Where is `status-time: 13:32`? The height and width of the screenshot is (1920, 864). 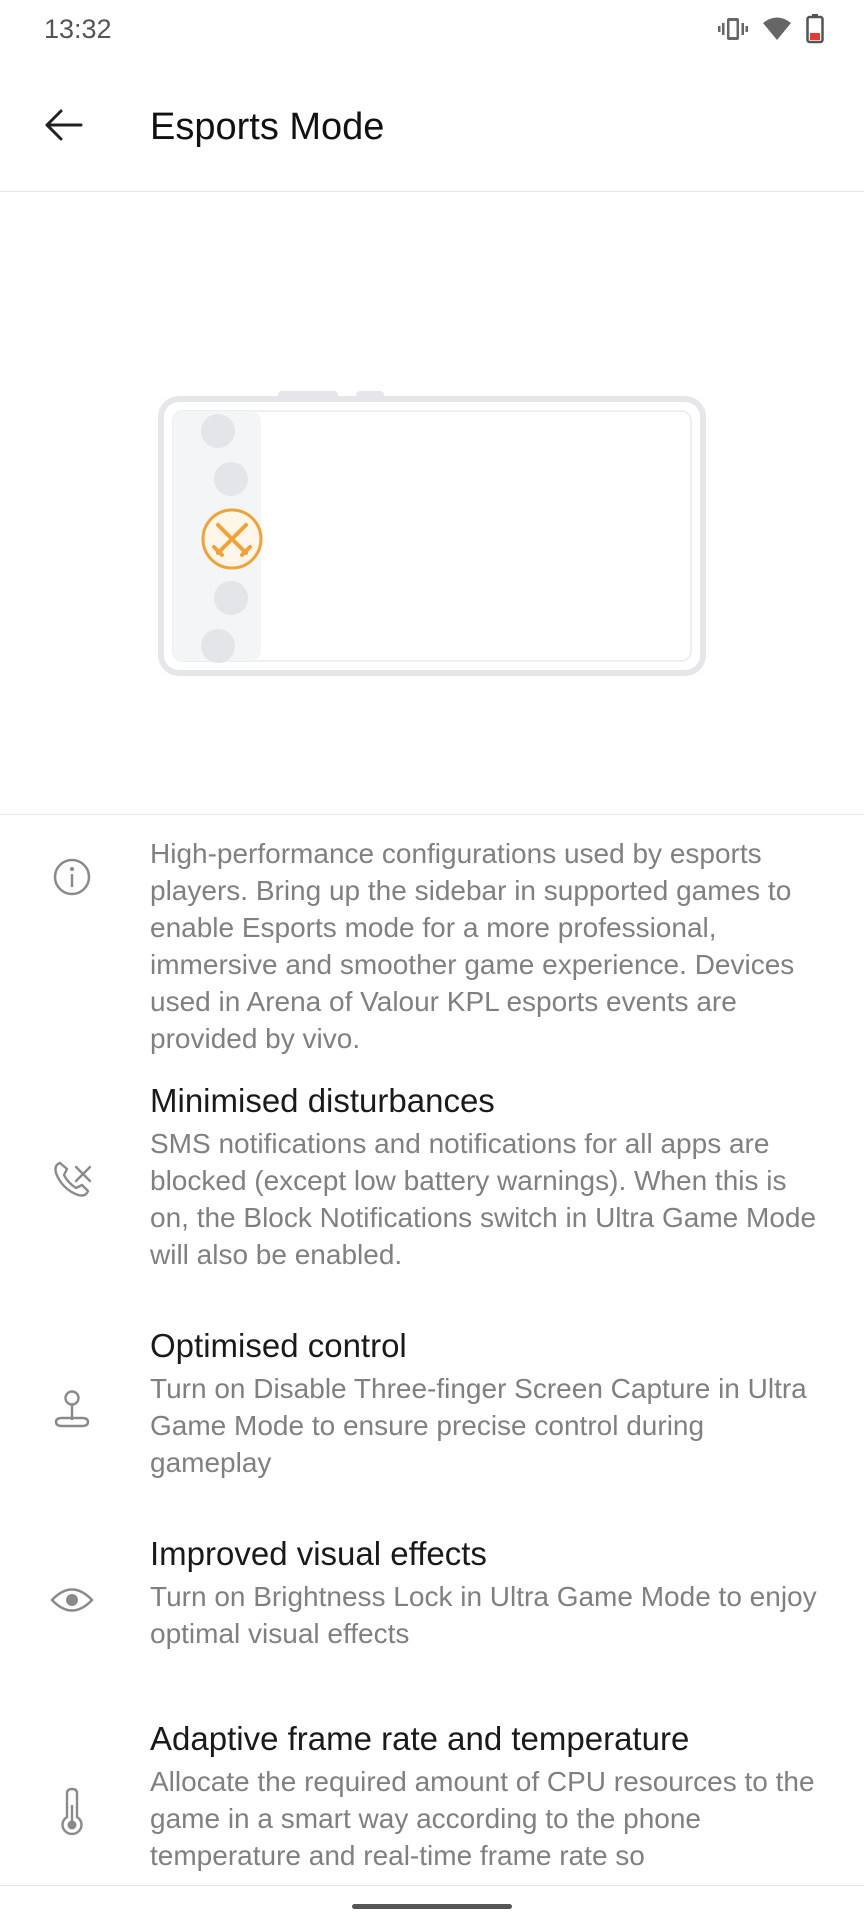
status-time: 13:32 is located at coordinates (78, 29).